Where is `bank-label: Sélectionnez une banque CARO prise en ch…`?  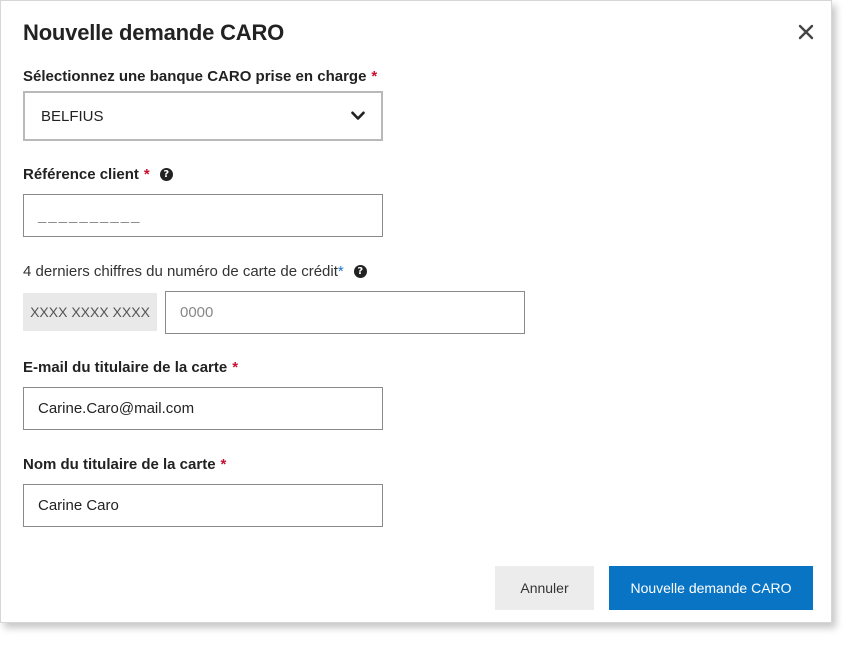
bank-label: Sélectionnez une banque CARO prise en ch… is located at coordinates (200, 76).